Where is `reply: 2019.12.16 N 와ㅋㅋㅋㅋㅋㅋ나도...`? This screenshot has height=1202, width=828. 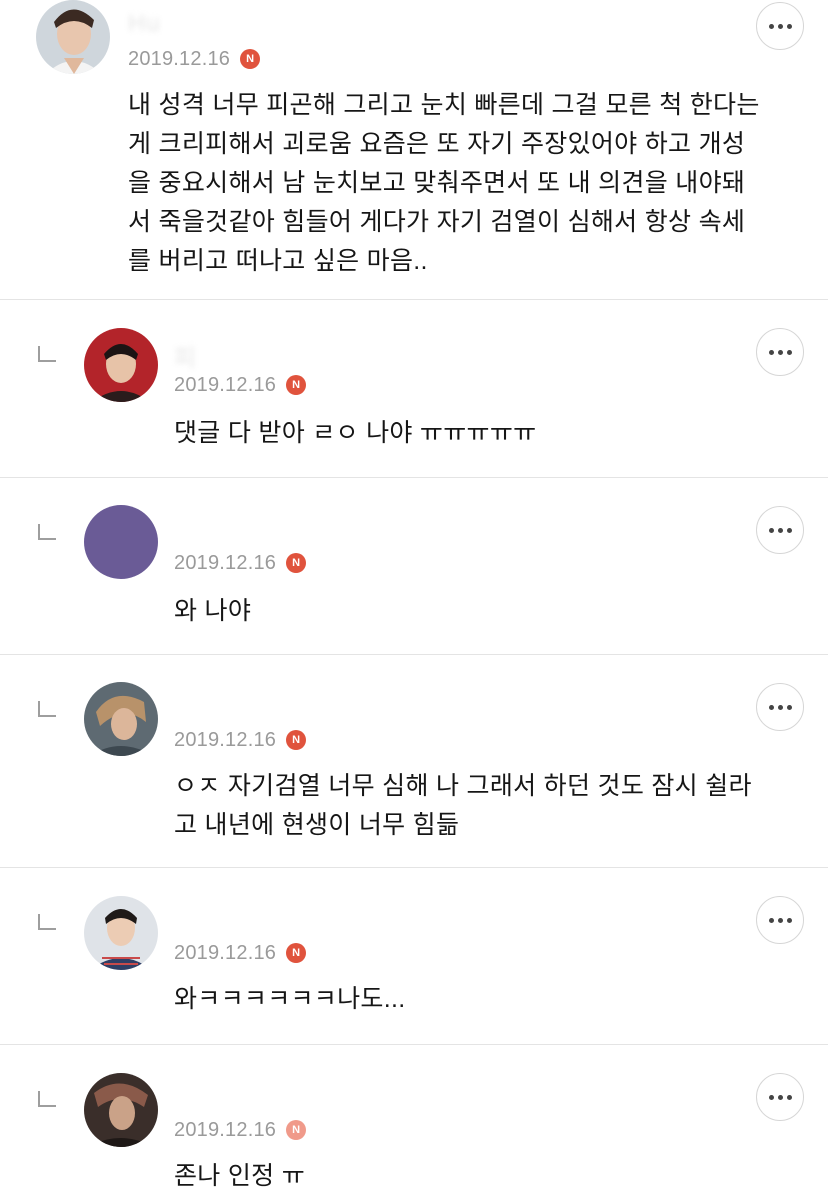
reply: 2019.12.16 N 와ㅋㅋㅋㅋㅋㅋ나도... is located at coordinates (414, 956).